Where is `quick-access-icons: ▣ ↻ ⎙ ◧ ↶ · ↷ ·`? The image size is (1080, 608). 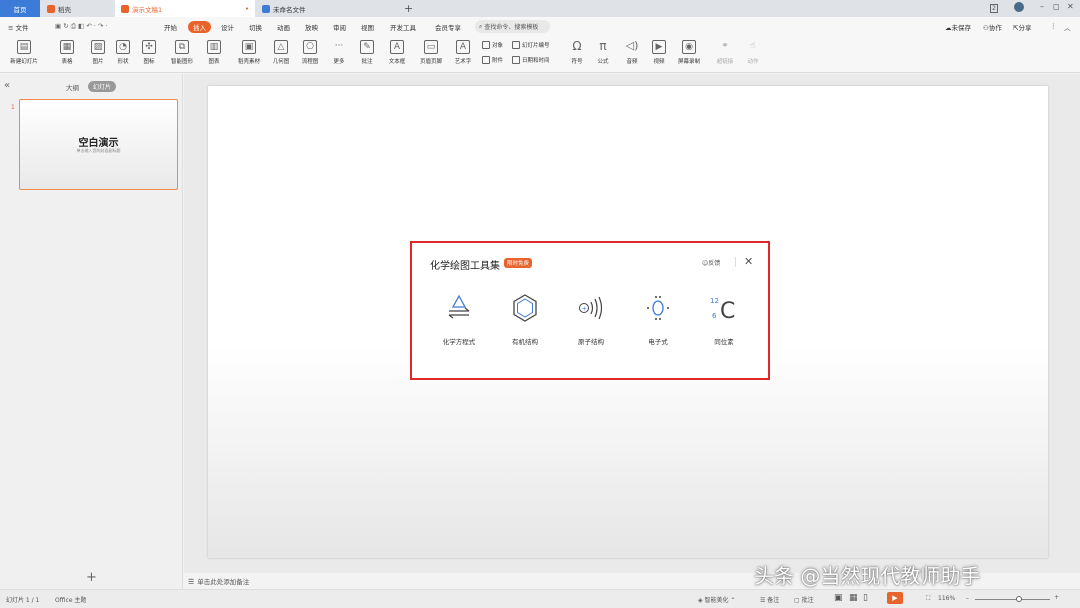 quick-access-icons: ▣ ↻ ⎙ ◧ ↶ · ↷ · is located at coordinates (81, 26).